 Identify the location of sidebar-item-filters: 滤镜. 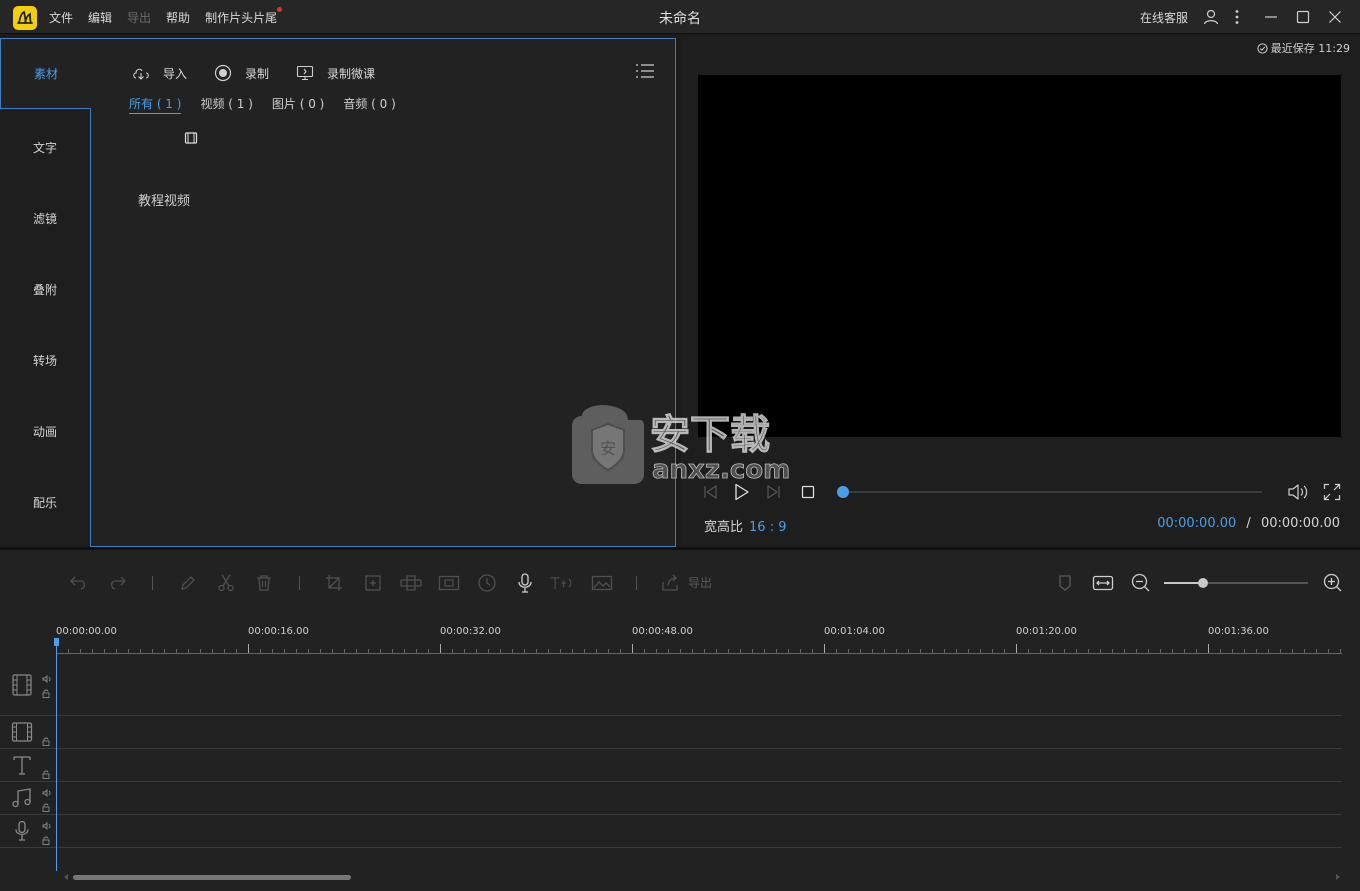
(45, 218).